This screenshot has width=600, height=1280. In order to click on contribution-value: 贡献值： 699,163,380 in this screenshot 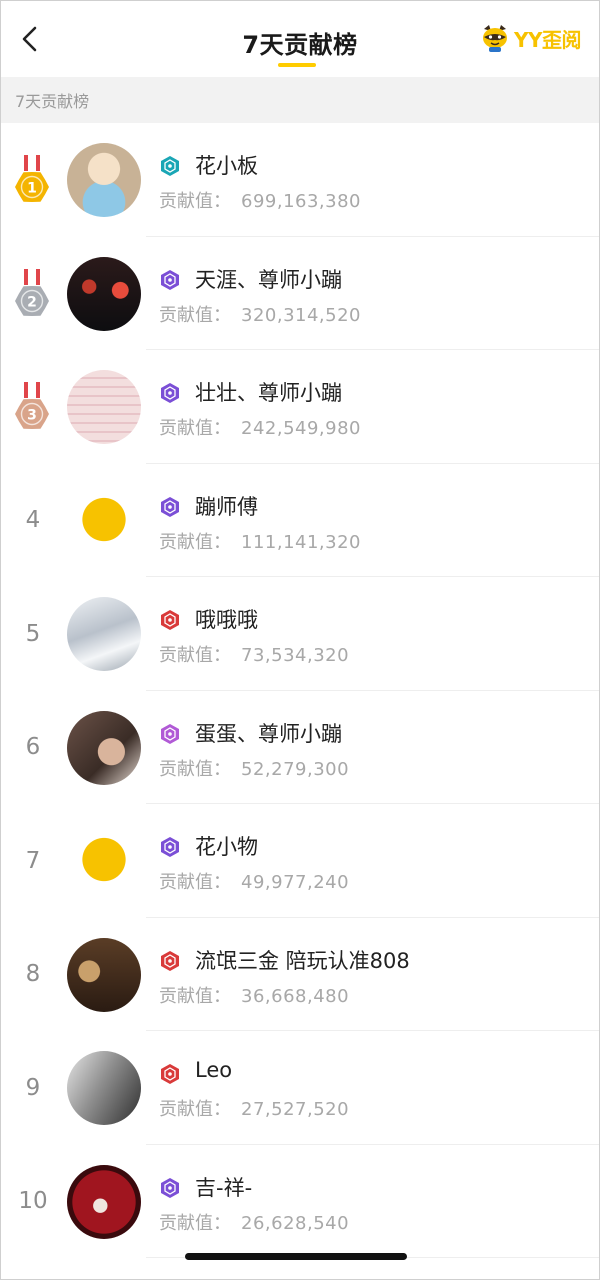, I will do `click(260, 200)`.